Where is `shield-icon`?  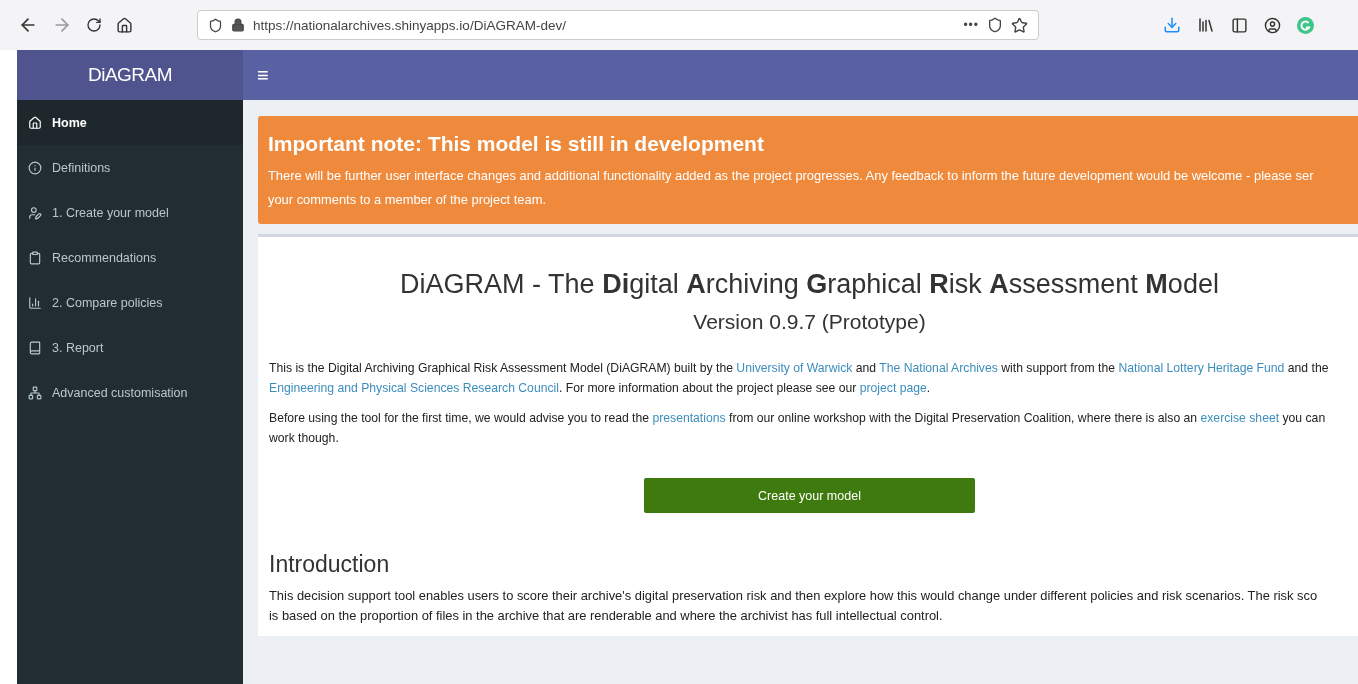 shield-icon is located at coordinates (215, 25).